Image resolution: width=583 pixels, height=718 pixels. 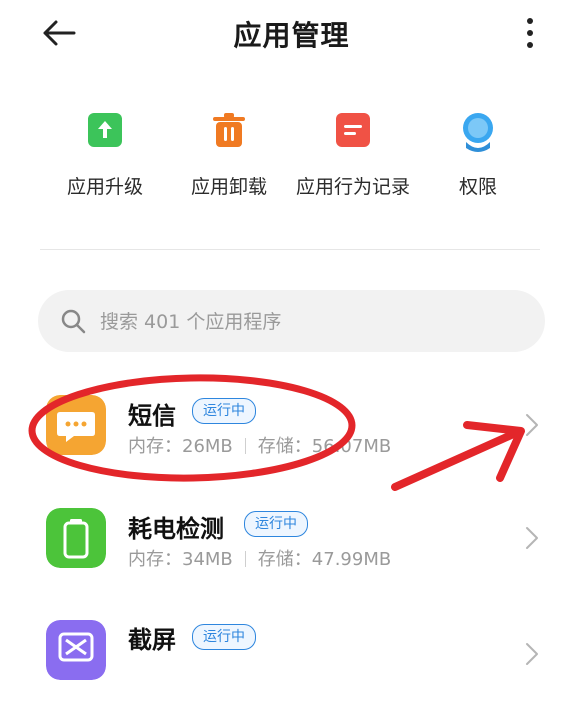 I want to click on app-upgrade-label: 应用升级, so click(x=104, y=187).